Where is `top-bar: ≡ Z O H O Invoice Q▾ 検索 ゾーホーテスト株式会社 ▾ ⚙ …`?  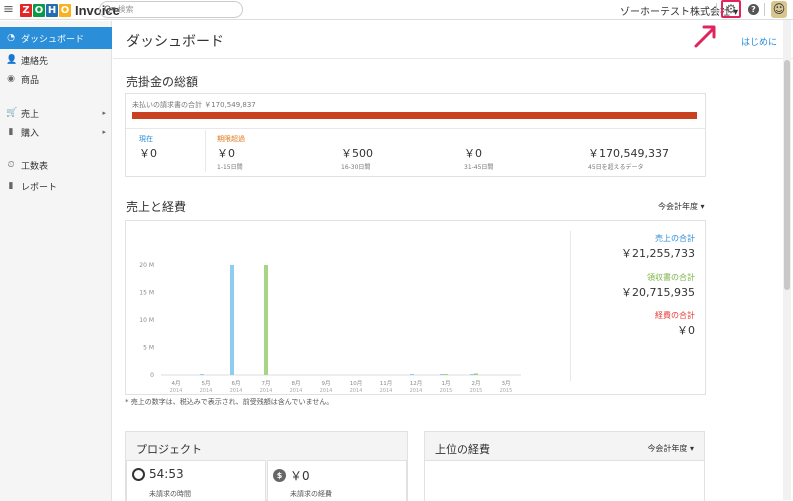
top-bar: ≡ Z O H O Invoice Q▾ 検索 ゾーホーテスト株式会社 ▾ ⚙ … is located at coordinates (396, 10).